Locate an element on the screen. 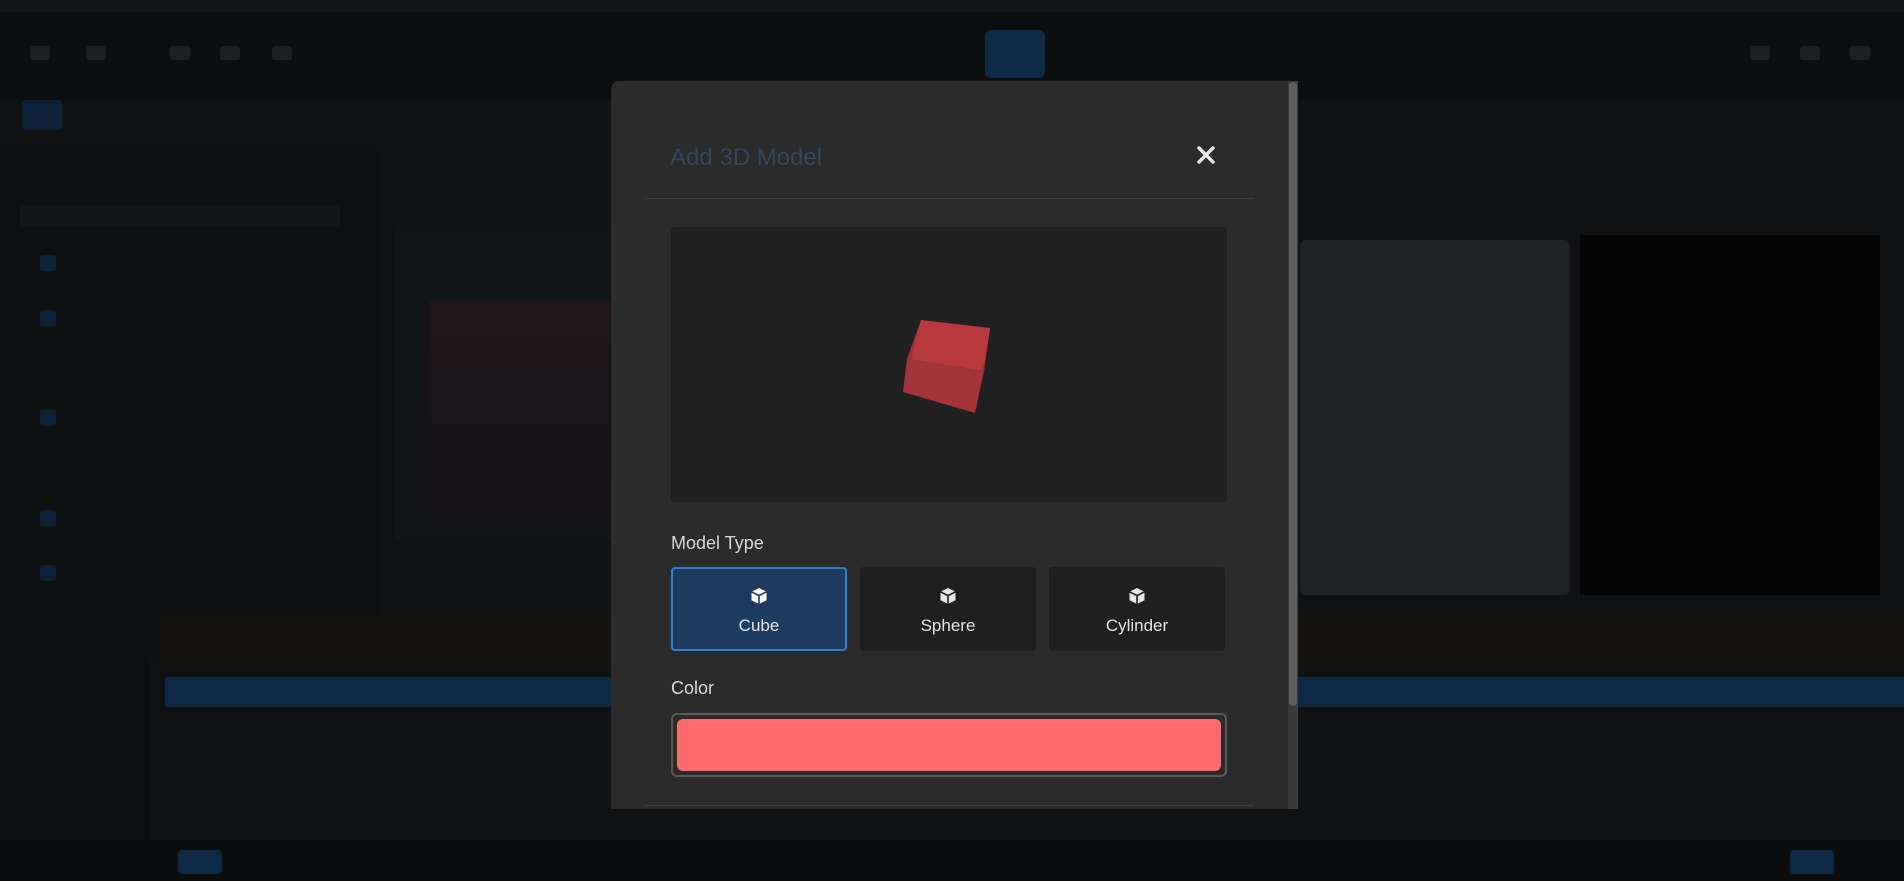 The width and height of the screenshot is (1904, 881). model-type-sphere-button: Sphere is located at coordinates (948, 609).